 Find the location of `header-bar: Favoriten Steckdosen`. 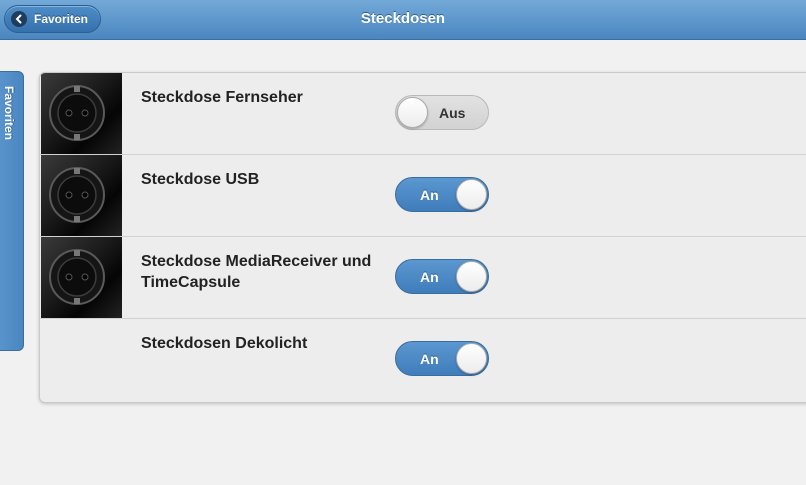

header-bar: Favoriten Steckdosen is located at coordinates (403, 20).